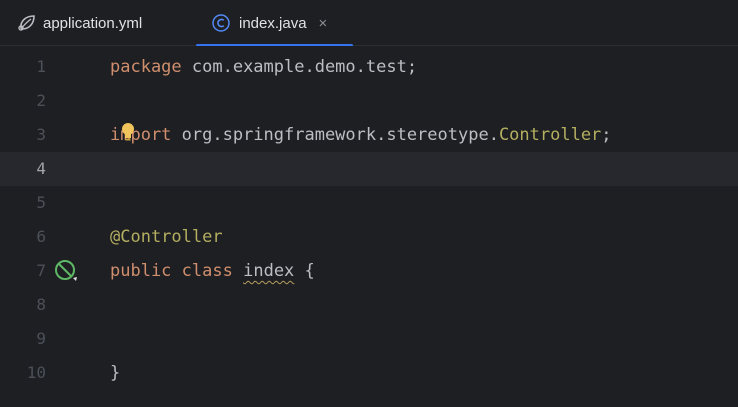  Describe the element at coordinates (323, 23) in the screenshot. I see `close-tab-icon: ×` at that location.